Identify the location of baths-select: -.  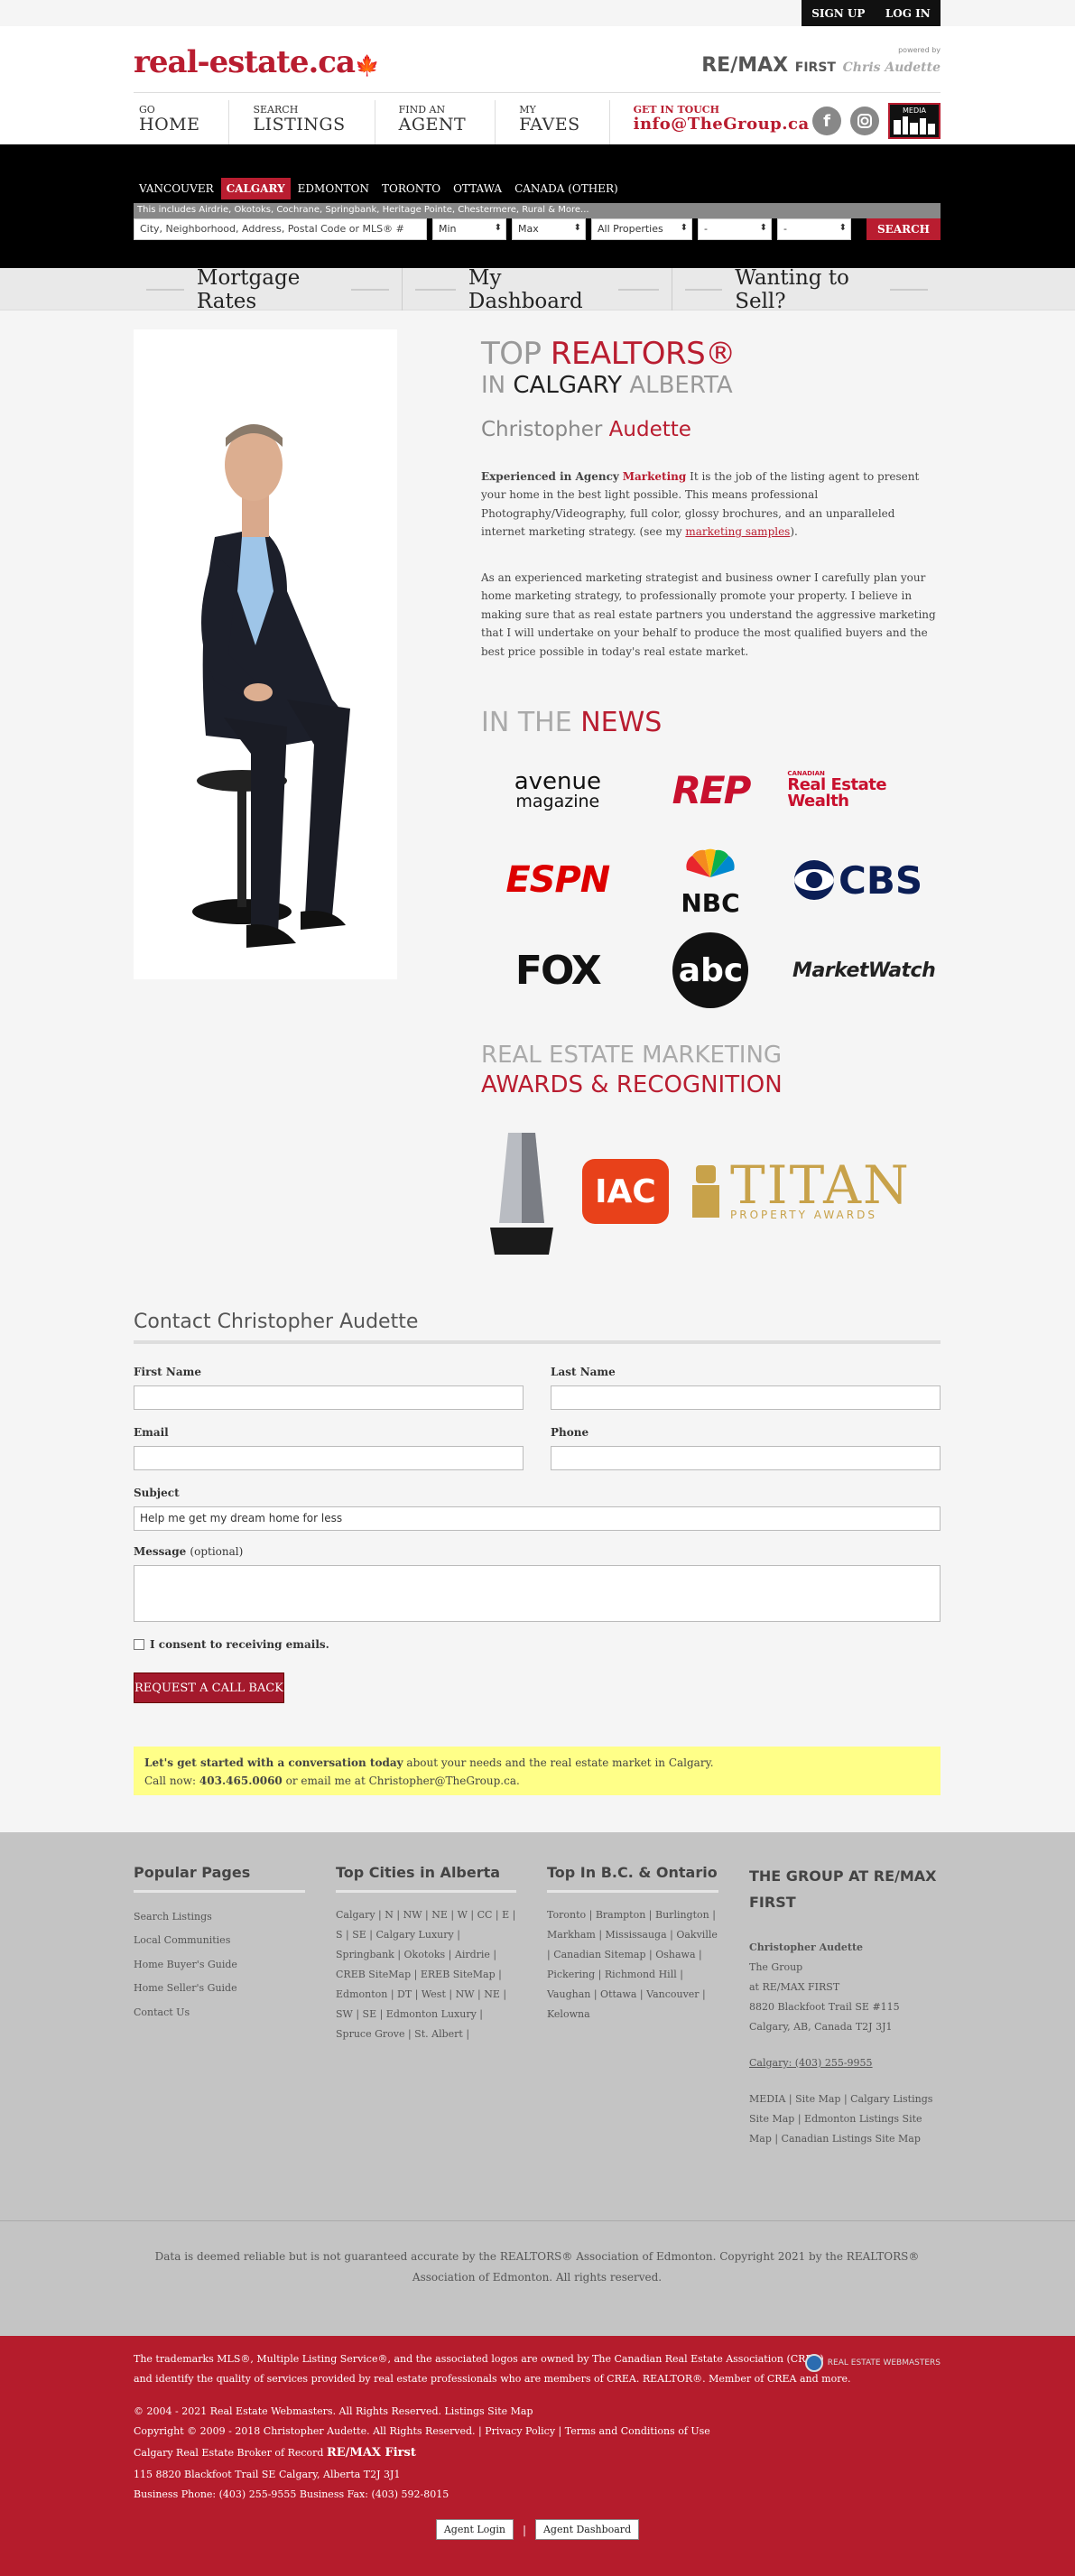
(814, 229).